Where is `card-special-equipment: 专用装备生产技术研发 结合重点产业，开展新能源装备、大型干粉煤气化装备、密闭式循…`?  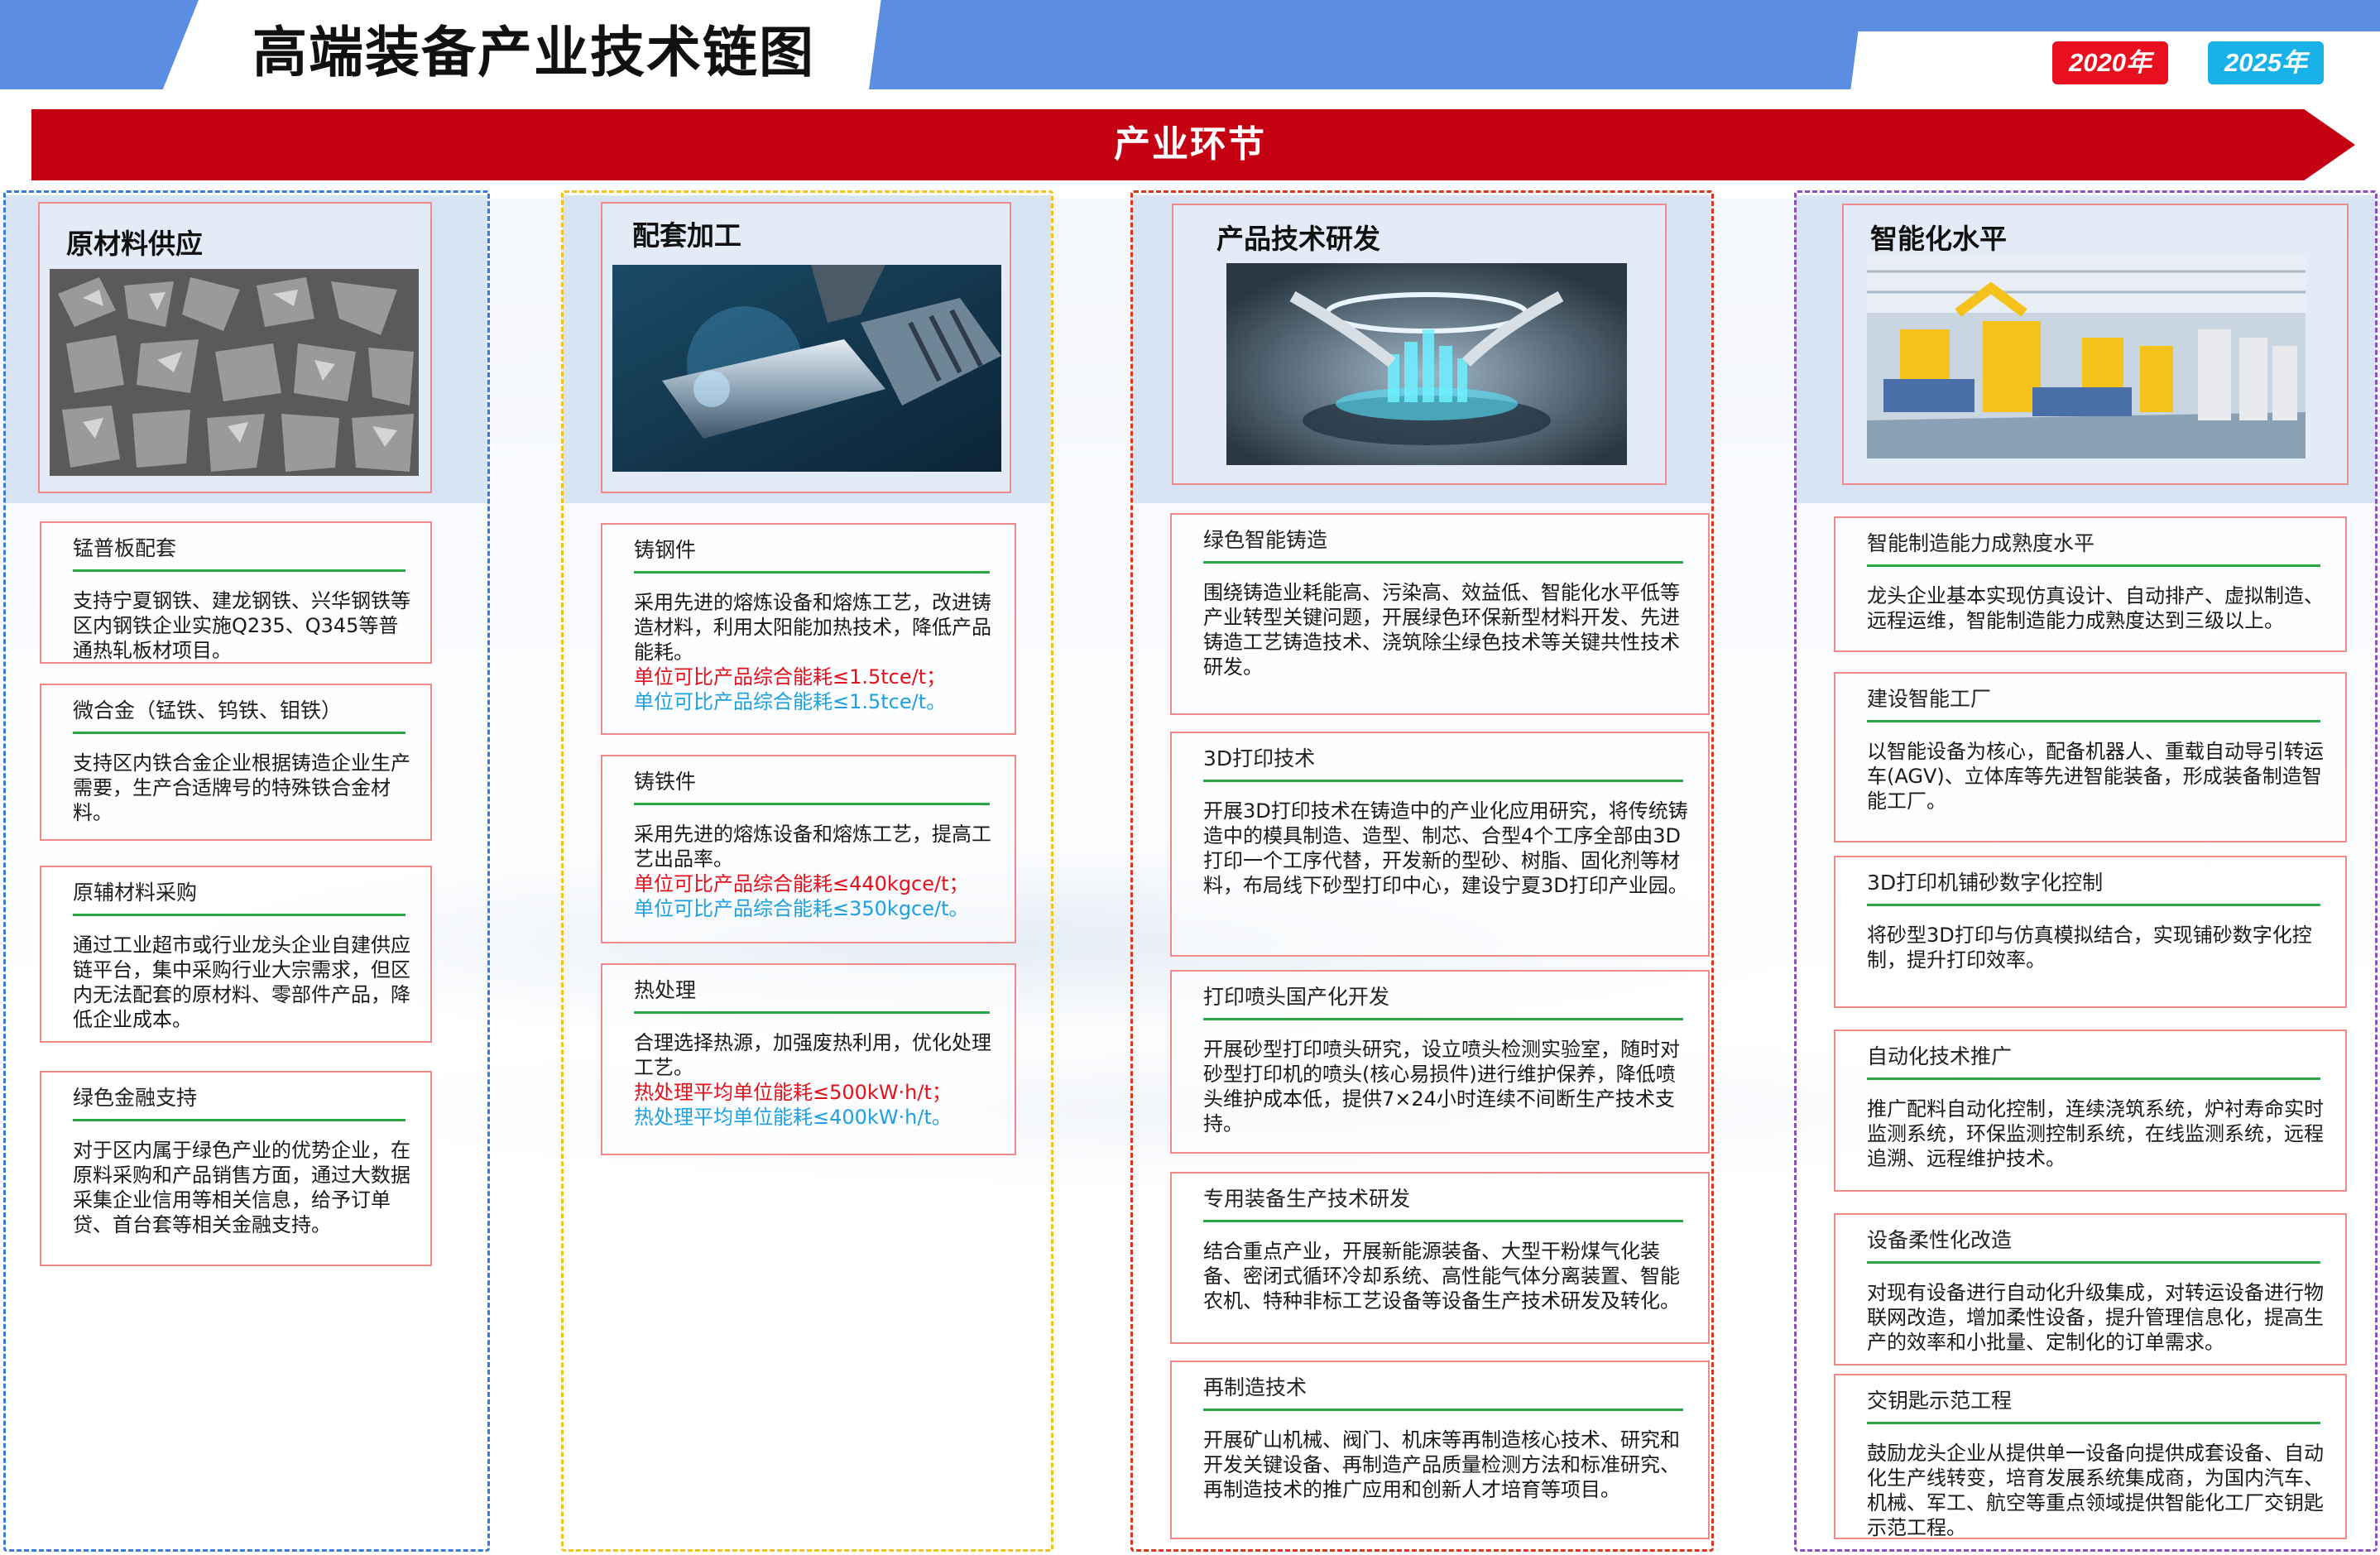 card-special-equipment: 专用装备生产技术研发 结合重点产业，开展新能源装备、大型干粉煤气化装备、密闭式循… is located at coordinates (1440, 1258).